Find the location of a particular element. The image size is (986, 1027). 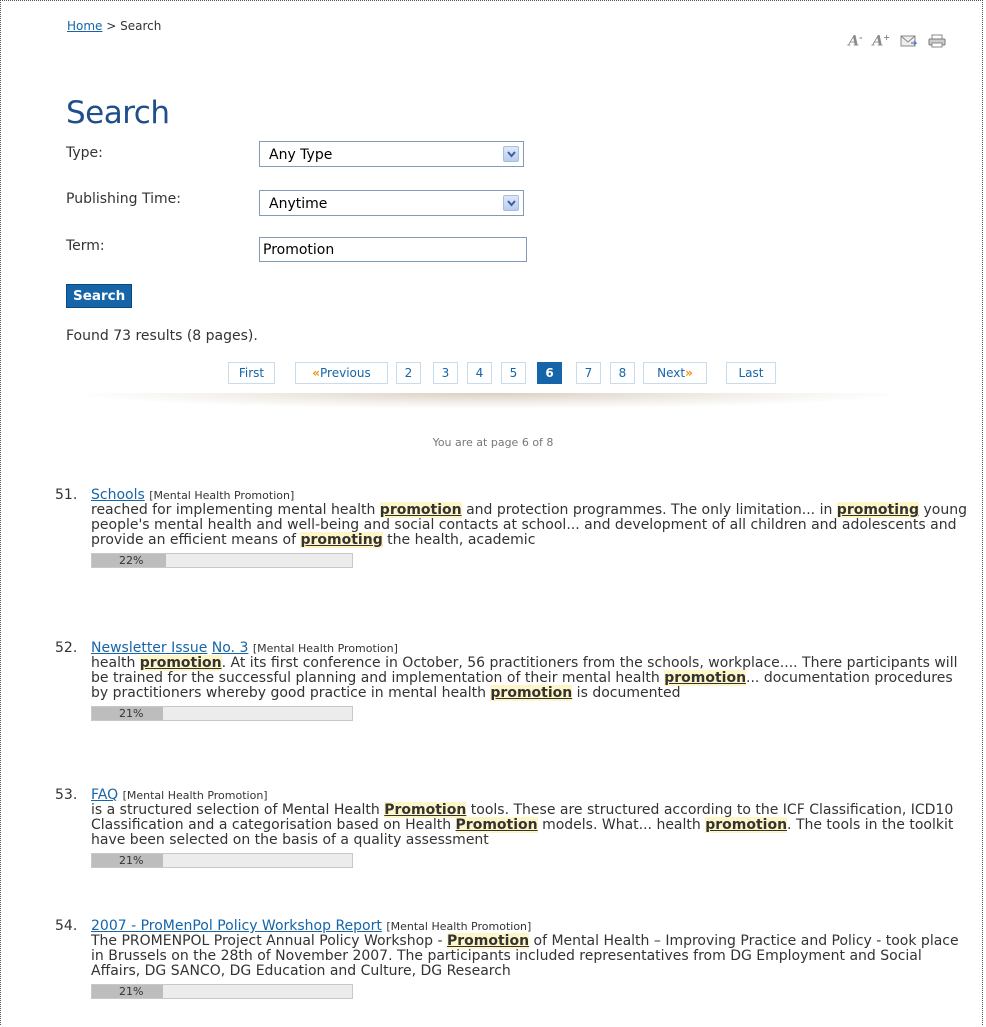

pager-page: 8 is located at coordinates (622, 373).